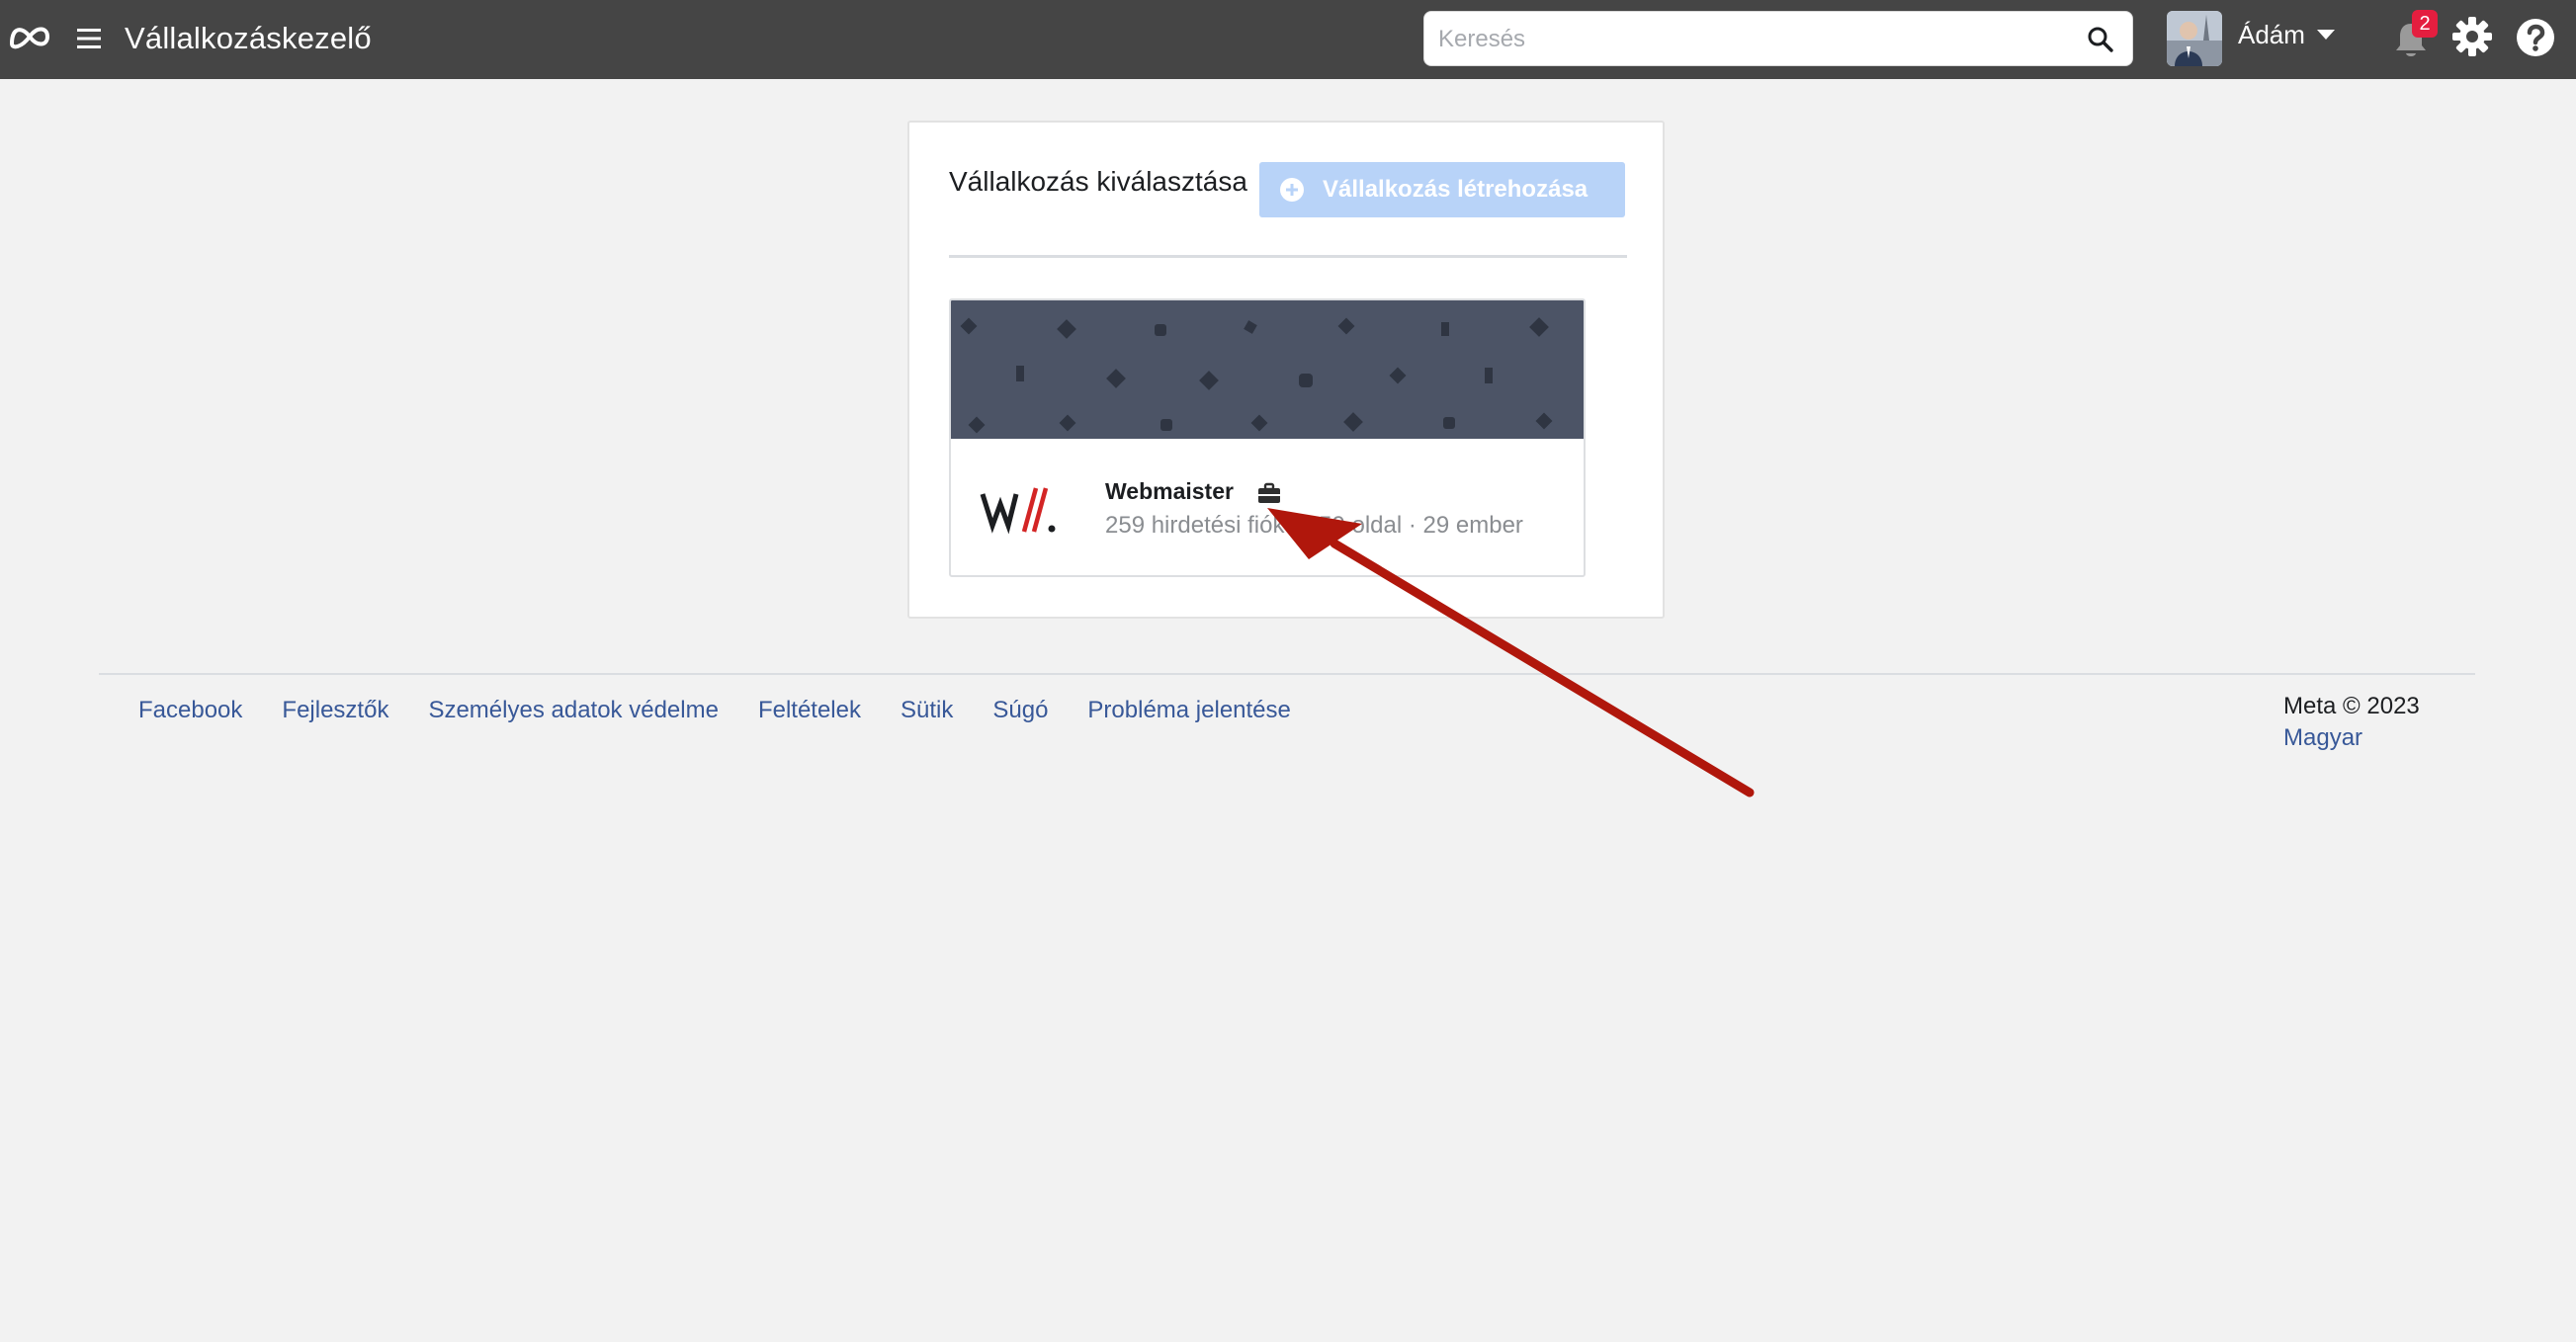 The image size is (2576, 1342). Describe the element at coordinates (1169, 491) in the screenshot. I see `business-name: Webmaister` at that location.